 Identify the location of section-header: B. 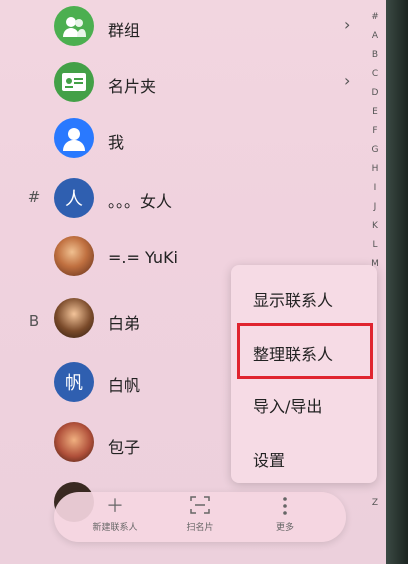
(34, 321).